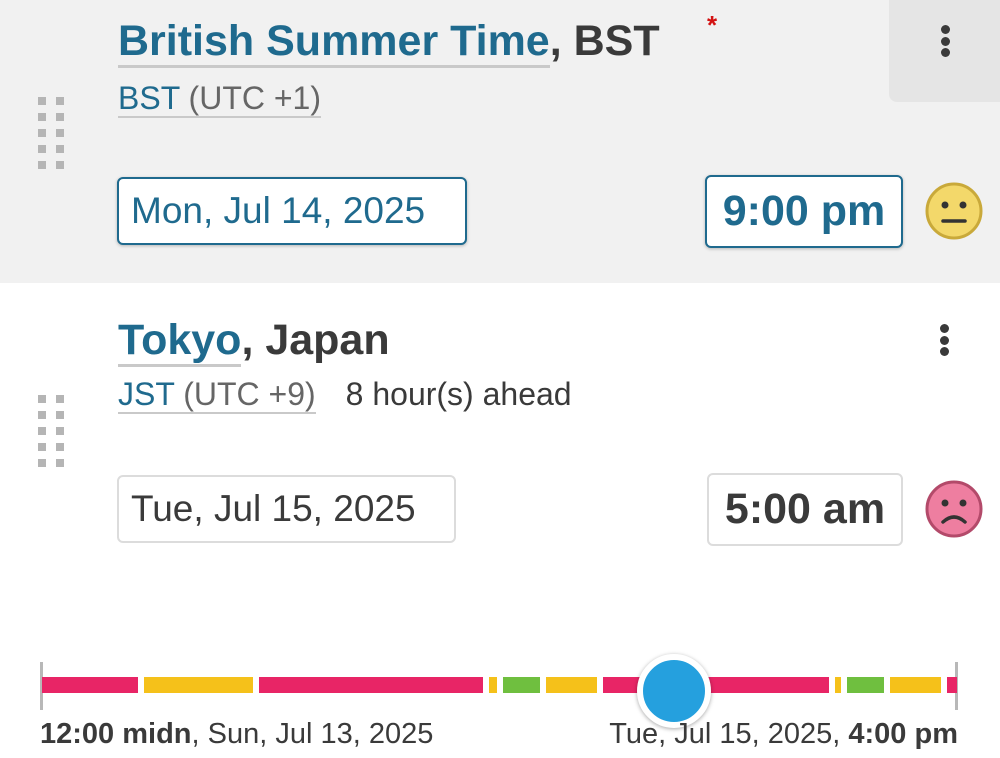  Describe the element at coordinates (804, 211) in the screenshot. I see `time-field: 9:00 pm` at that location.